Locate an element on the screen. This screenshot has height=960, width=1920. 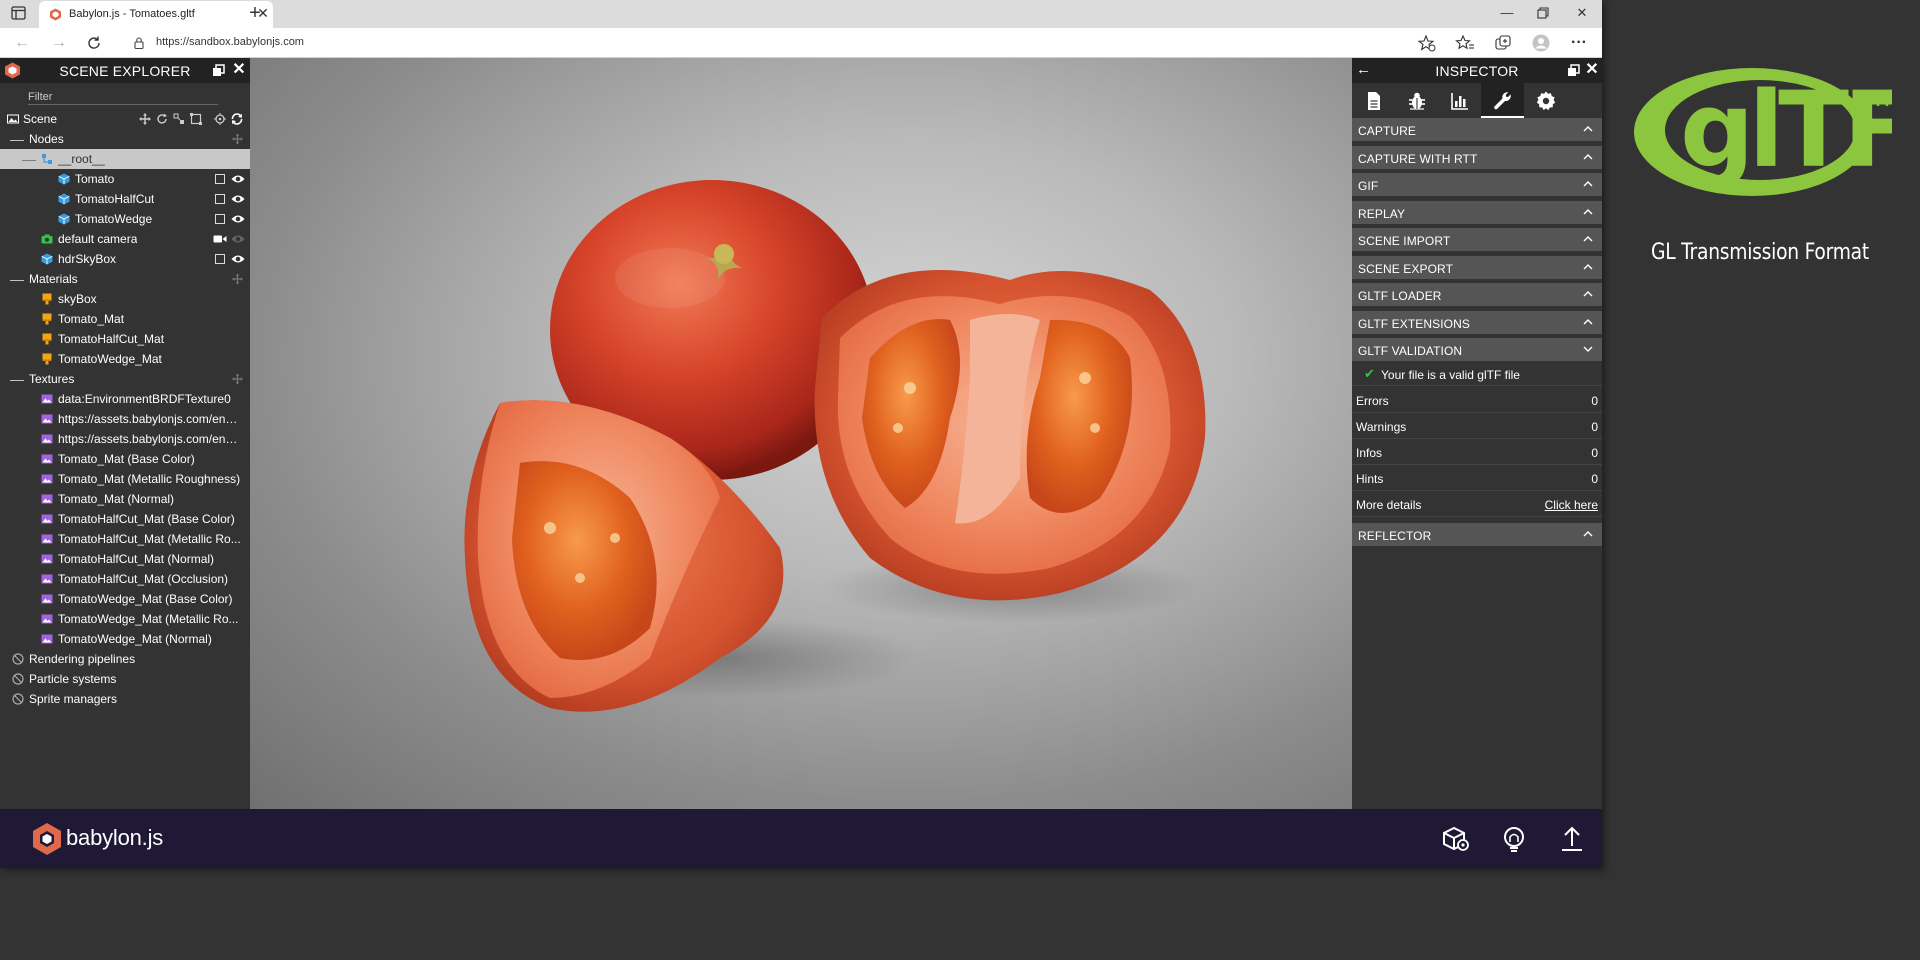
bounding-box-gizmo-icon is located at coordinates (196, 119).